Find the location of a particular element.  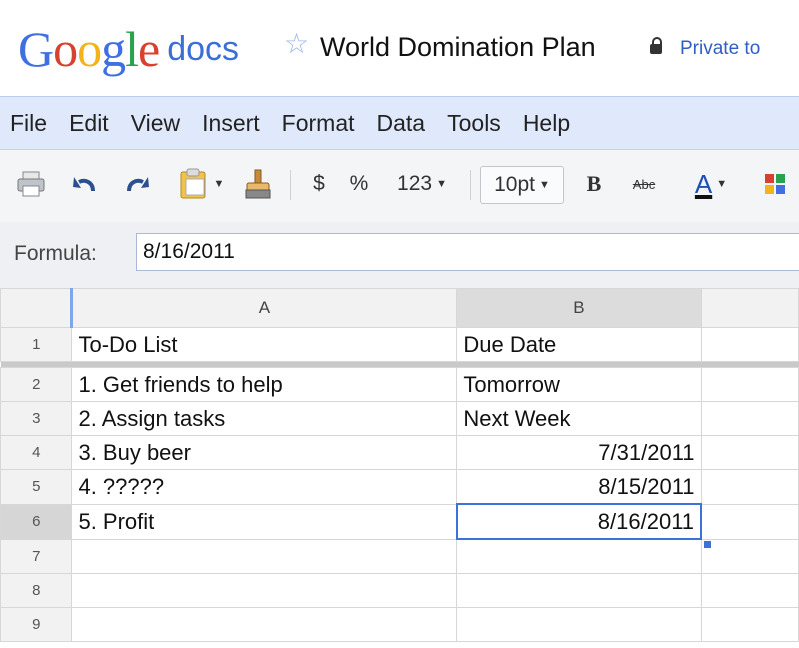

active-cell-b6: 8/16/2011 is located at coordinates (579, 521).